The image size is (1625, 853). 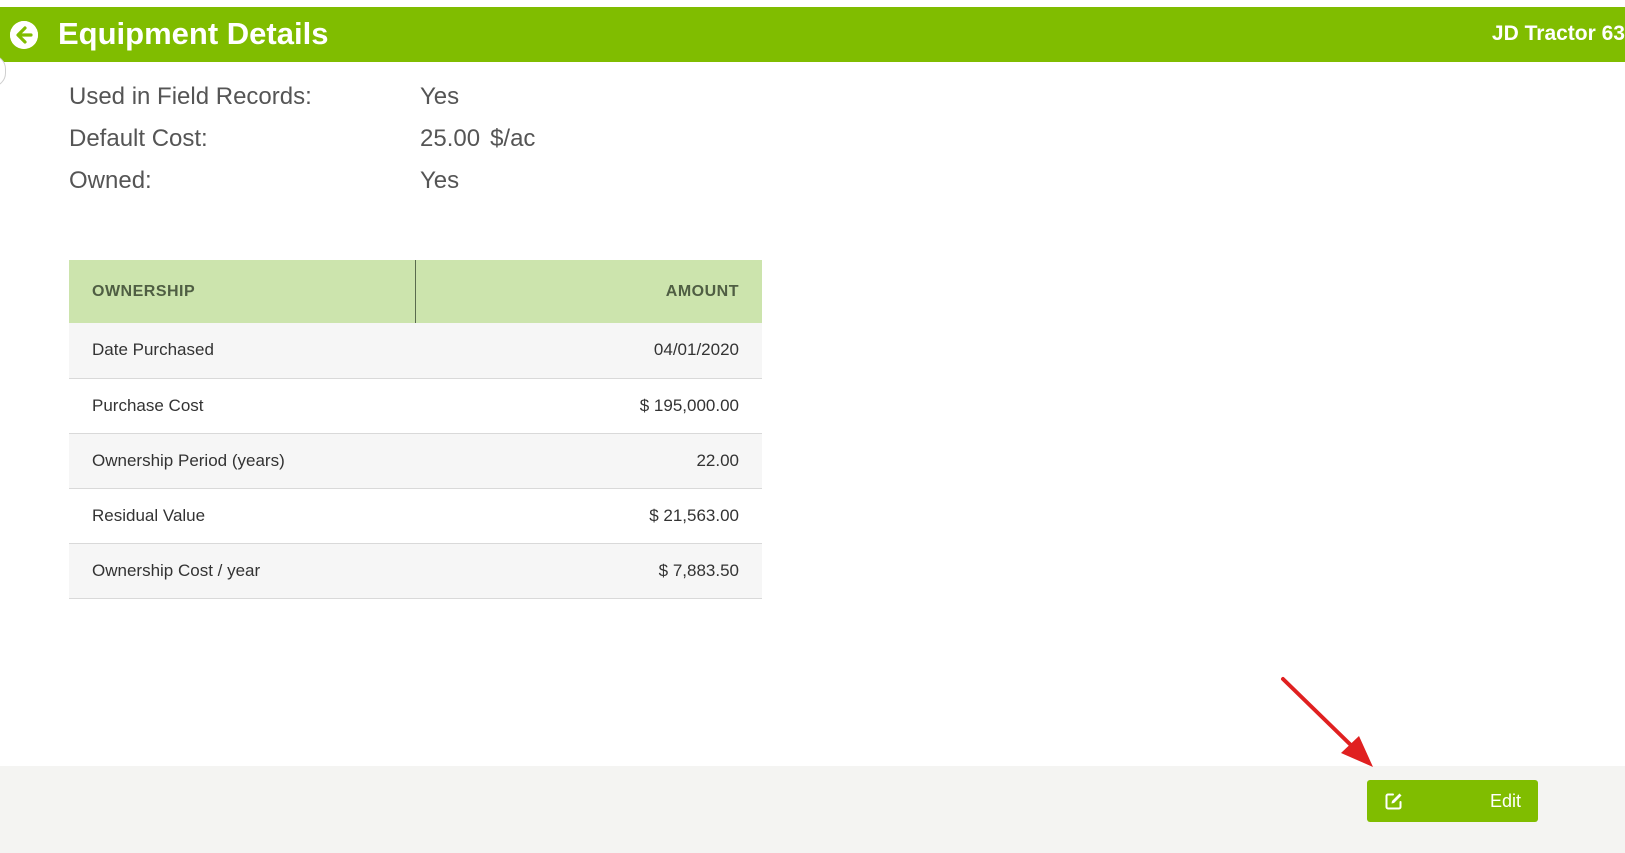 What do you see at coordinates (588, 516) in the screenshot?
I see `row-amount: $ 21,563.00` at bounding box center [588, 516].